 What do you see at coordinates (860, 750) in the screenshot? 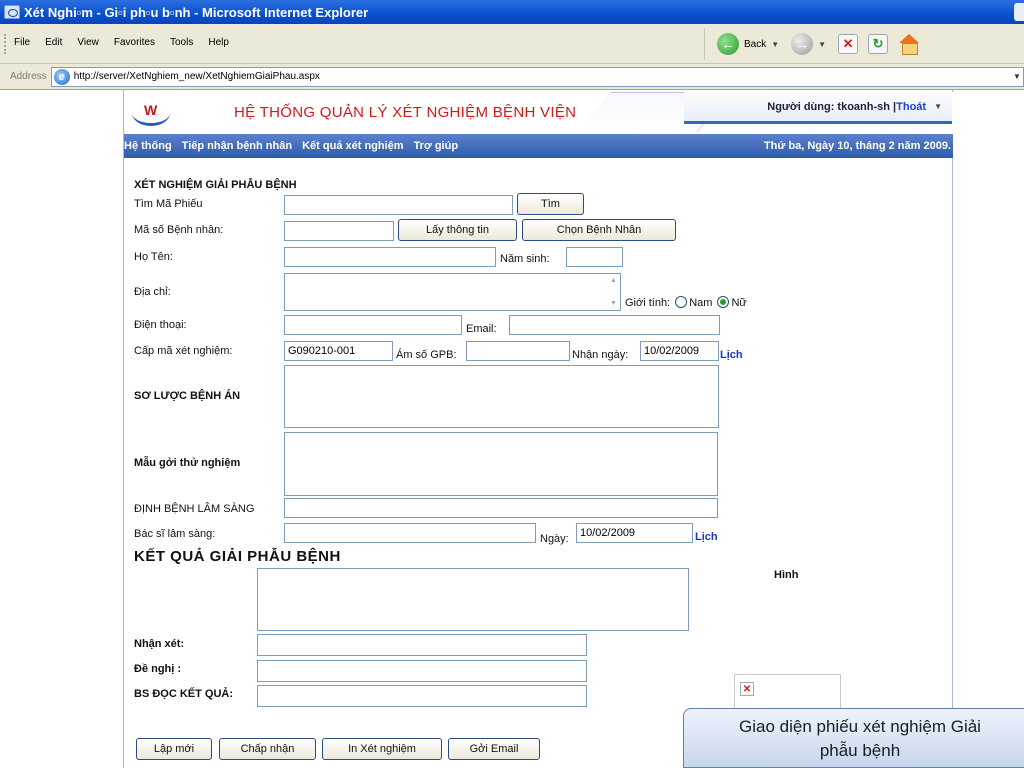
I see `caption-line-2: phẫu bệnh` at bounding box center [860, 750].